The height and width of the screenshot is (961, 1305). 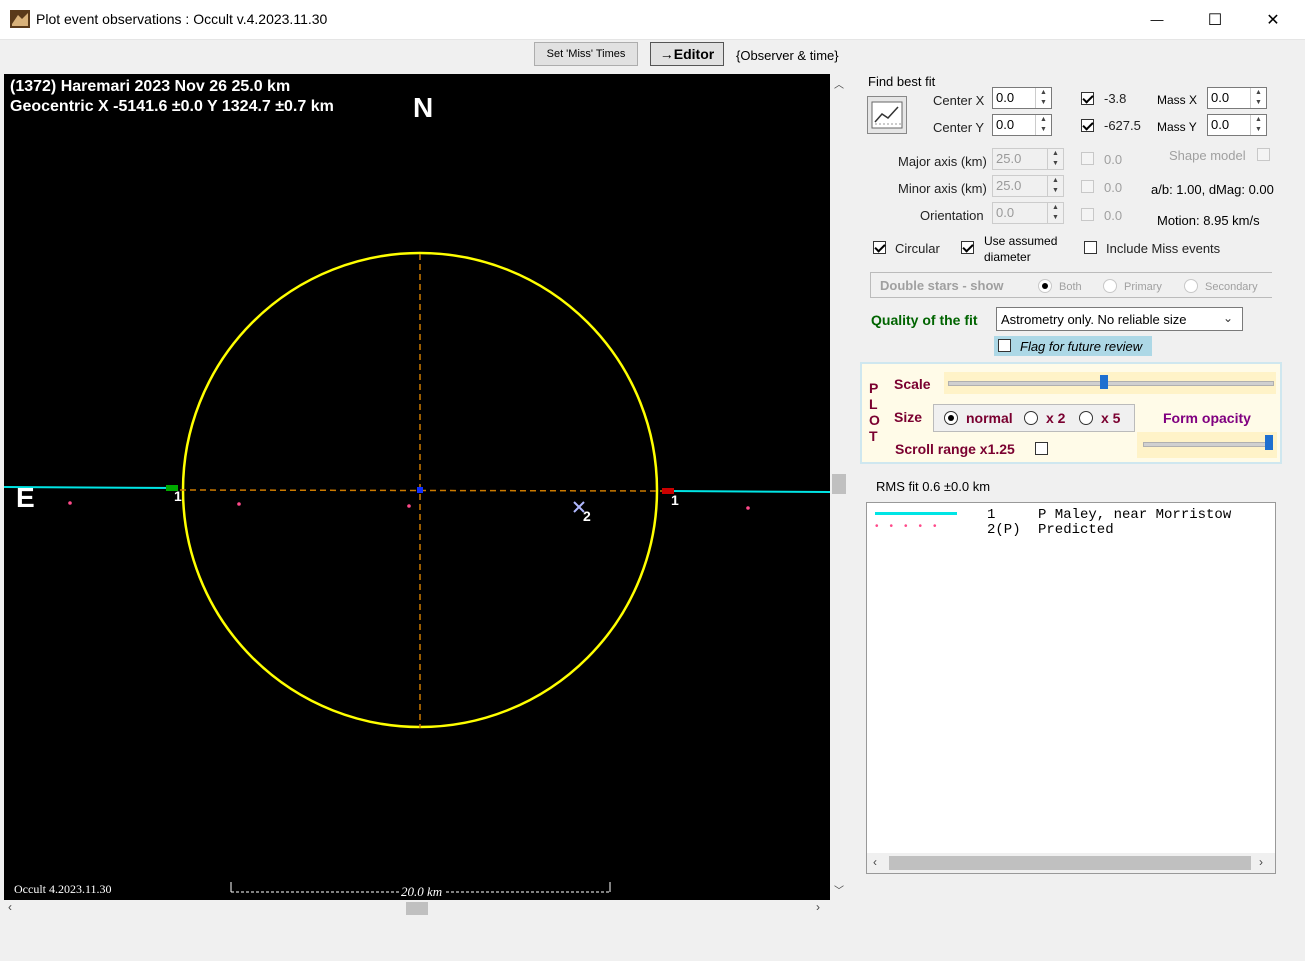 I want to click on double-secondary-radio, so click(x=1191, y=286).